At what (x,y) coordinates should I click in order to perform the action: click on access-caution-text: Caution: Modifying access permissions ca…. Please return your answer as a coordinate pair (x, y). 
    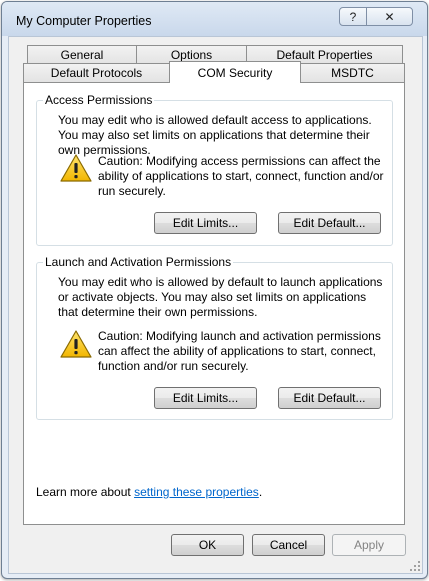
    Looking at the image, I should click on (241, 176).